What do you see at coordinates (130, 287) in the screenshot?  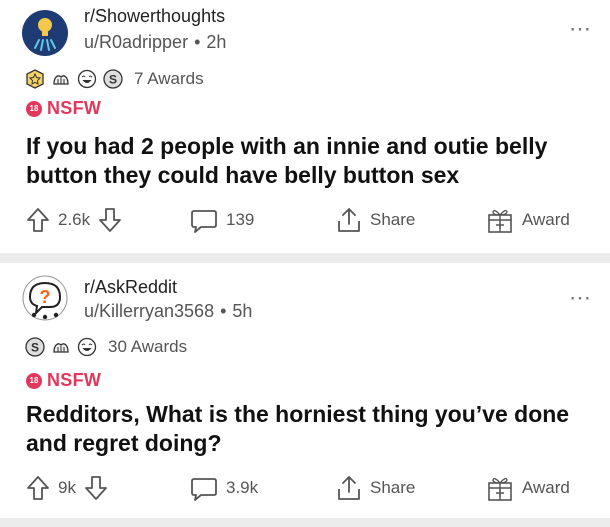 I see `subreddit-name: r/AskReddit` at bounding box center [130, 287].